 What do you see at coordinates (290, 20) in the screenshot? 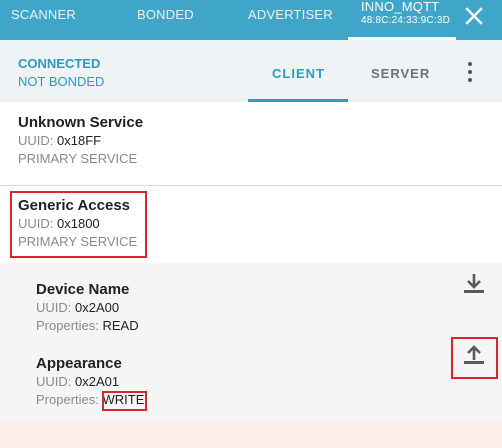
I see `tab-advertiser: ADVERTISER` at bounding box center [290, 20].